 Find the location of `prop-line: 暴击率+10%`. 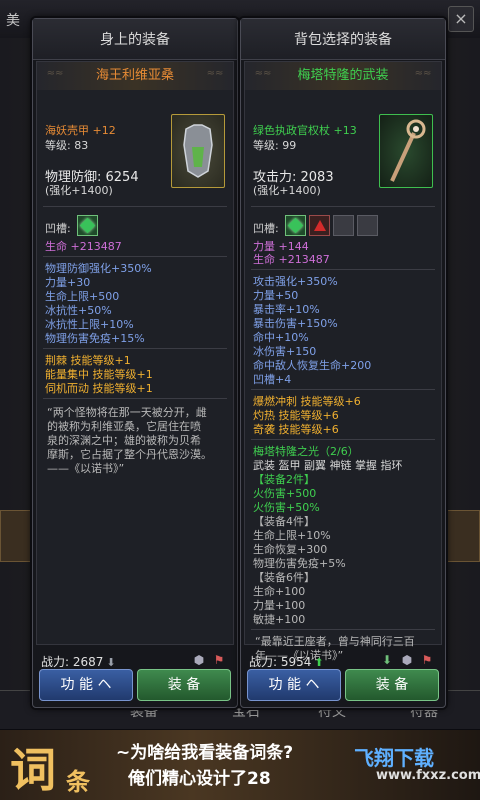

prop-line: 暴击率+10% is located at coordinates (286, 309).